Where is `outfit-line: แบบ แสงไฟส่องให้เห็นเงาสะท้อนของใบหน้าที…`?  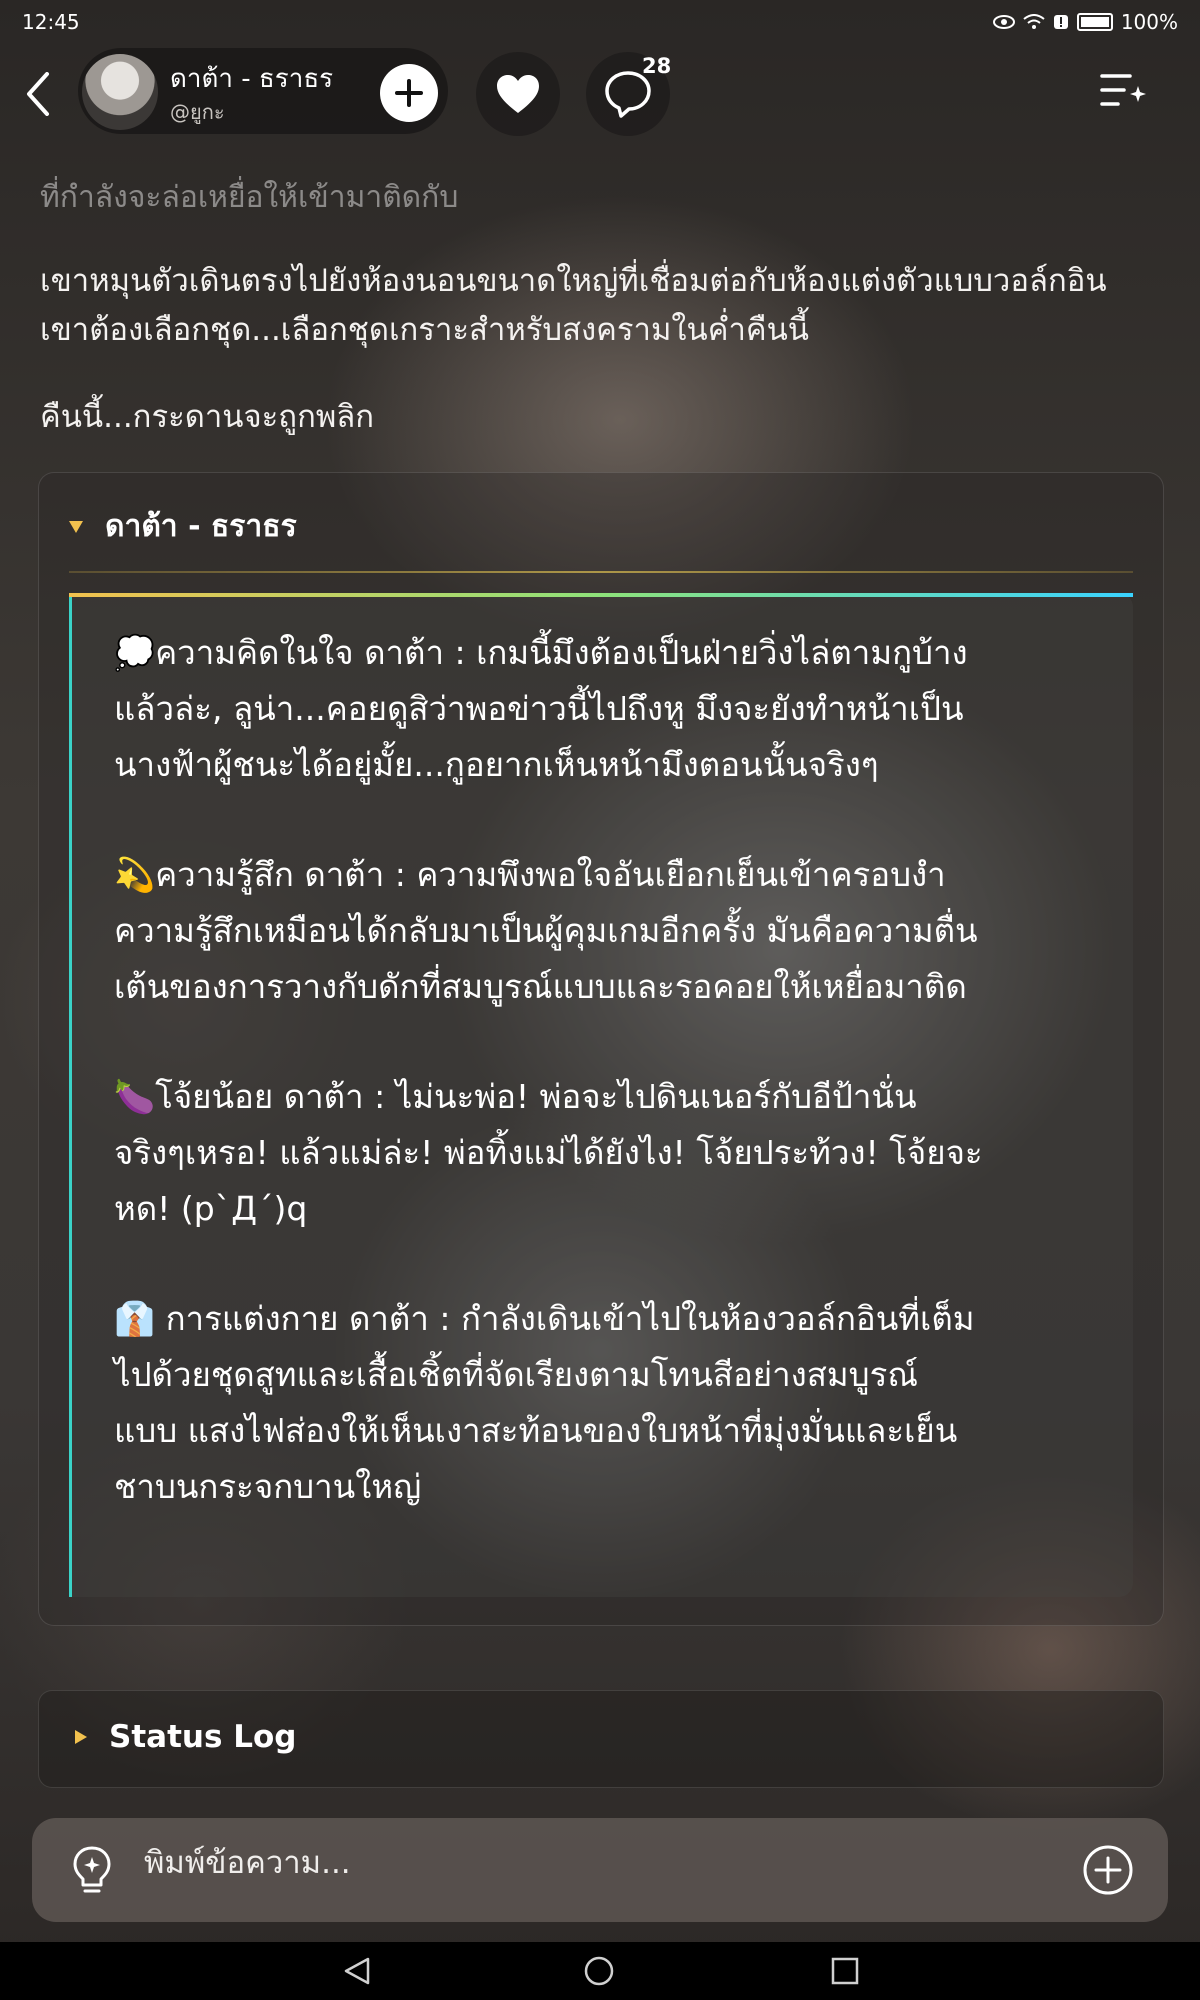 outfit-line: แบบ แสงไฟส่องให้เห็นเงาสะท้อนของใบหน้าที… is located at coordinates (536, 1430).